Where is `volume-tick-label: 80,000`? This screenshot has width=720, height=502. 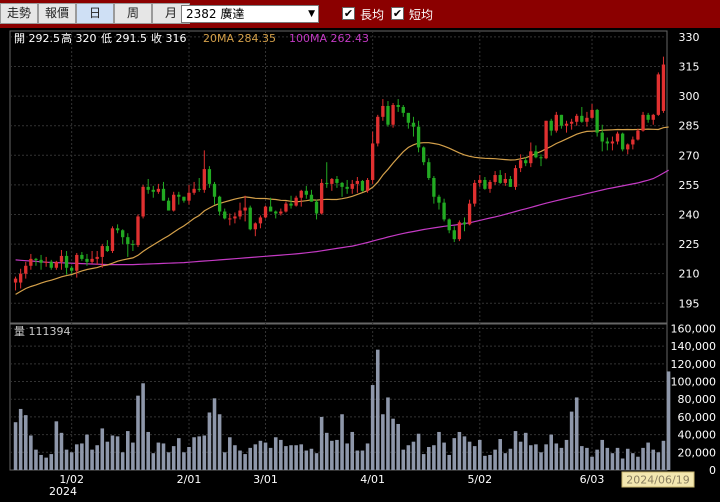
volume-tick-label: 80,000 is located at coordinates (697, 399).